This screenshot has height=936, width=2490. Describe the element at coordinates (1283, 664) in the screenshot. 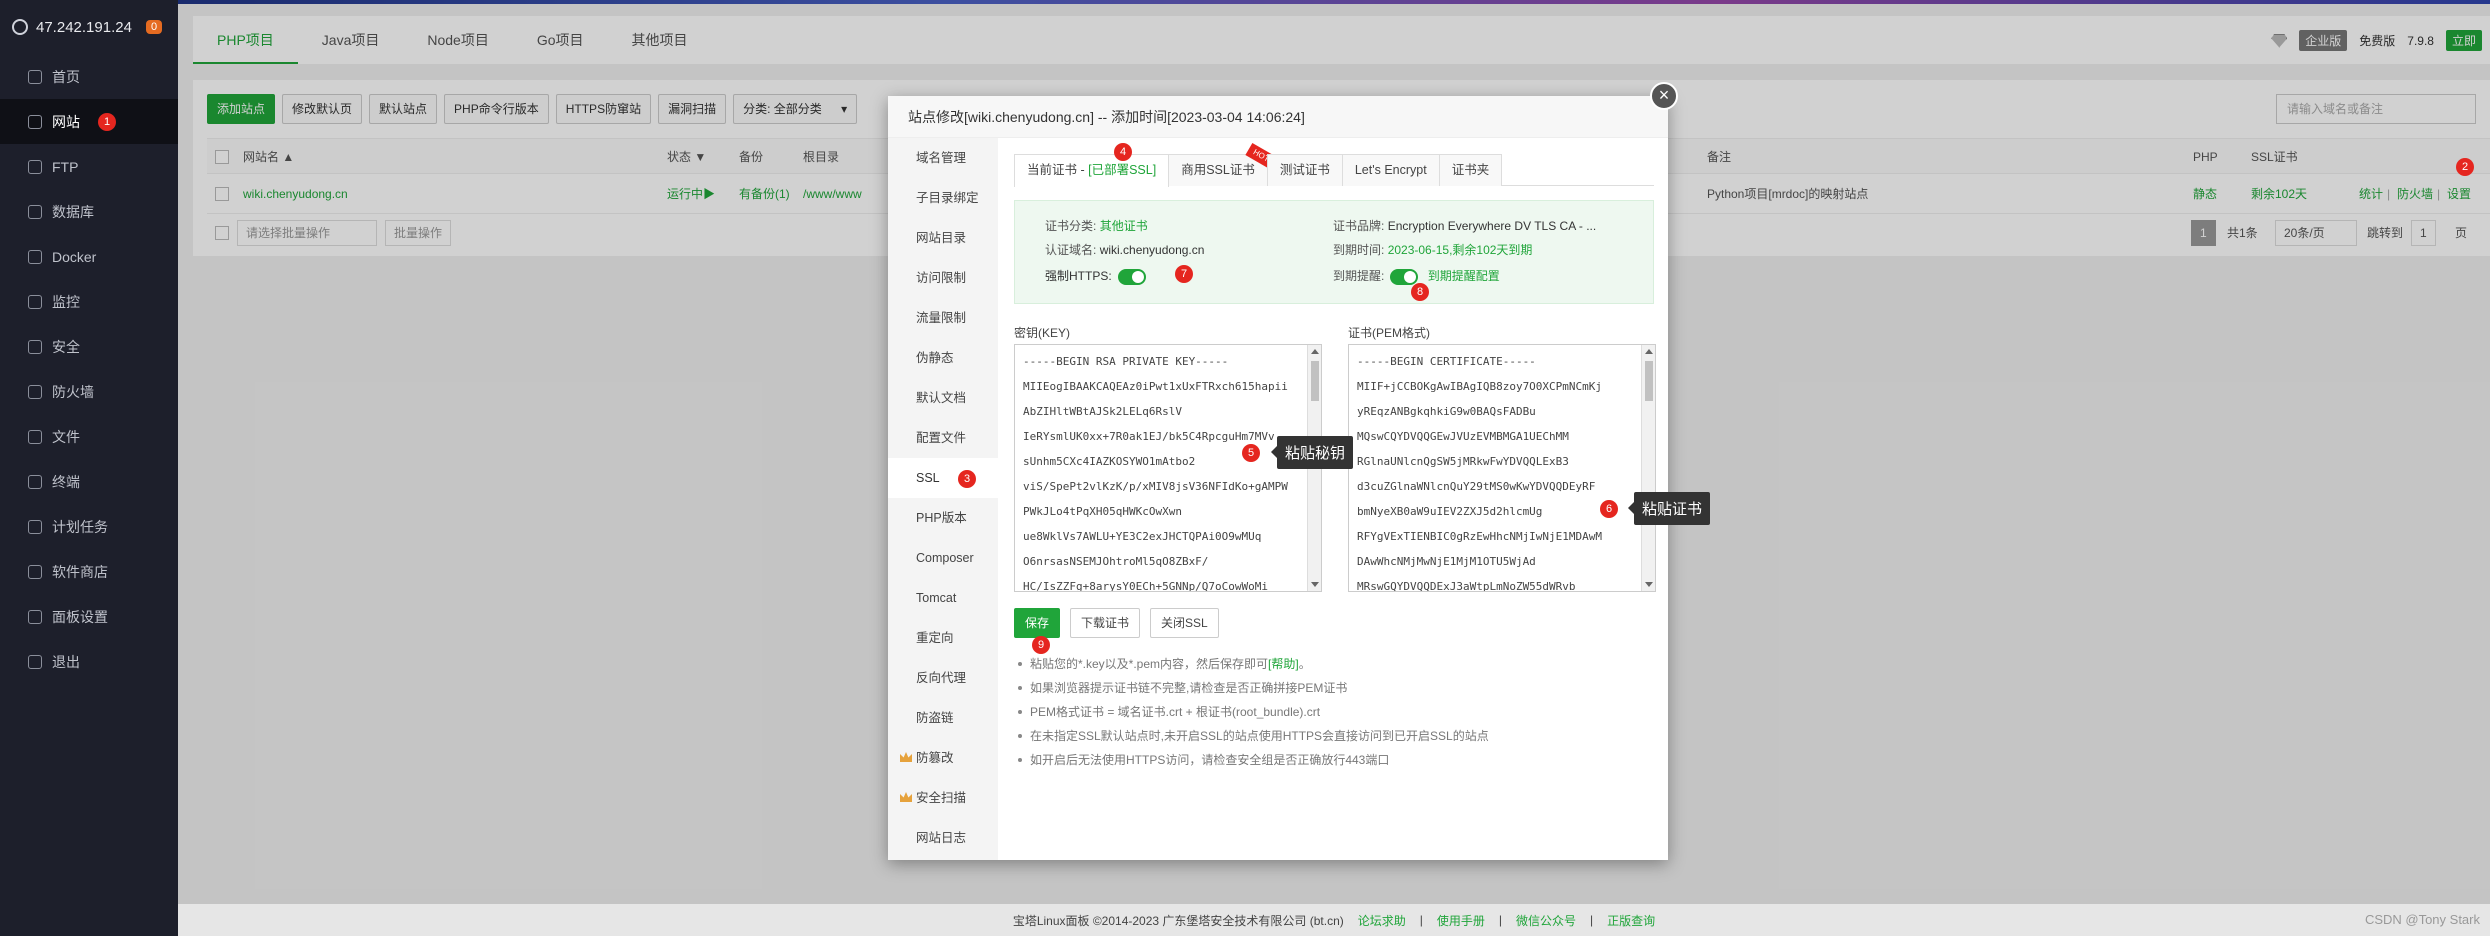

I see `help-link: [帮助]` at that location.